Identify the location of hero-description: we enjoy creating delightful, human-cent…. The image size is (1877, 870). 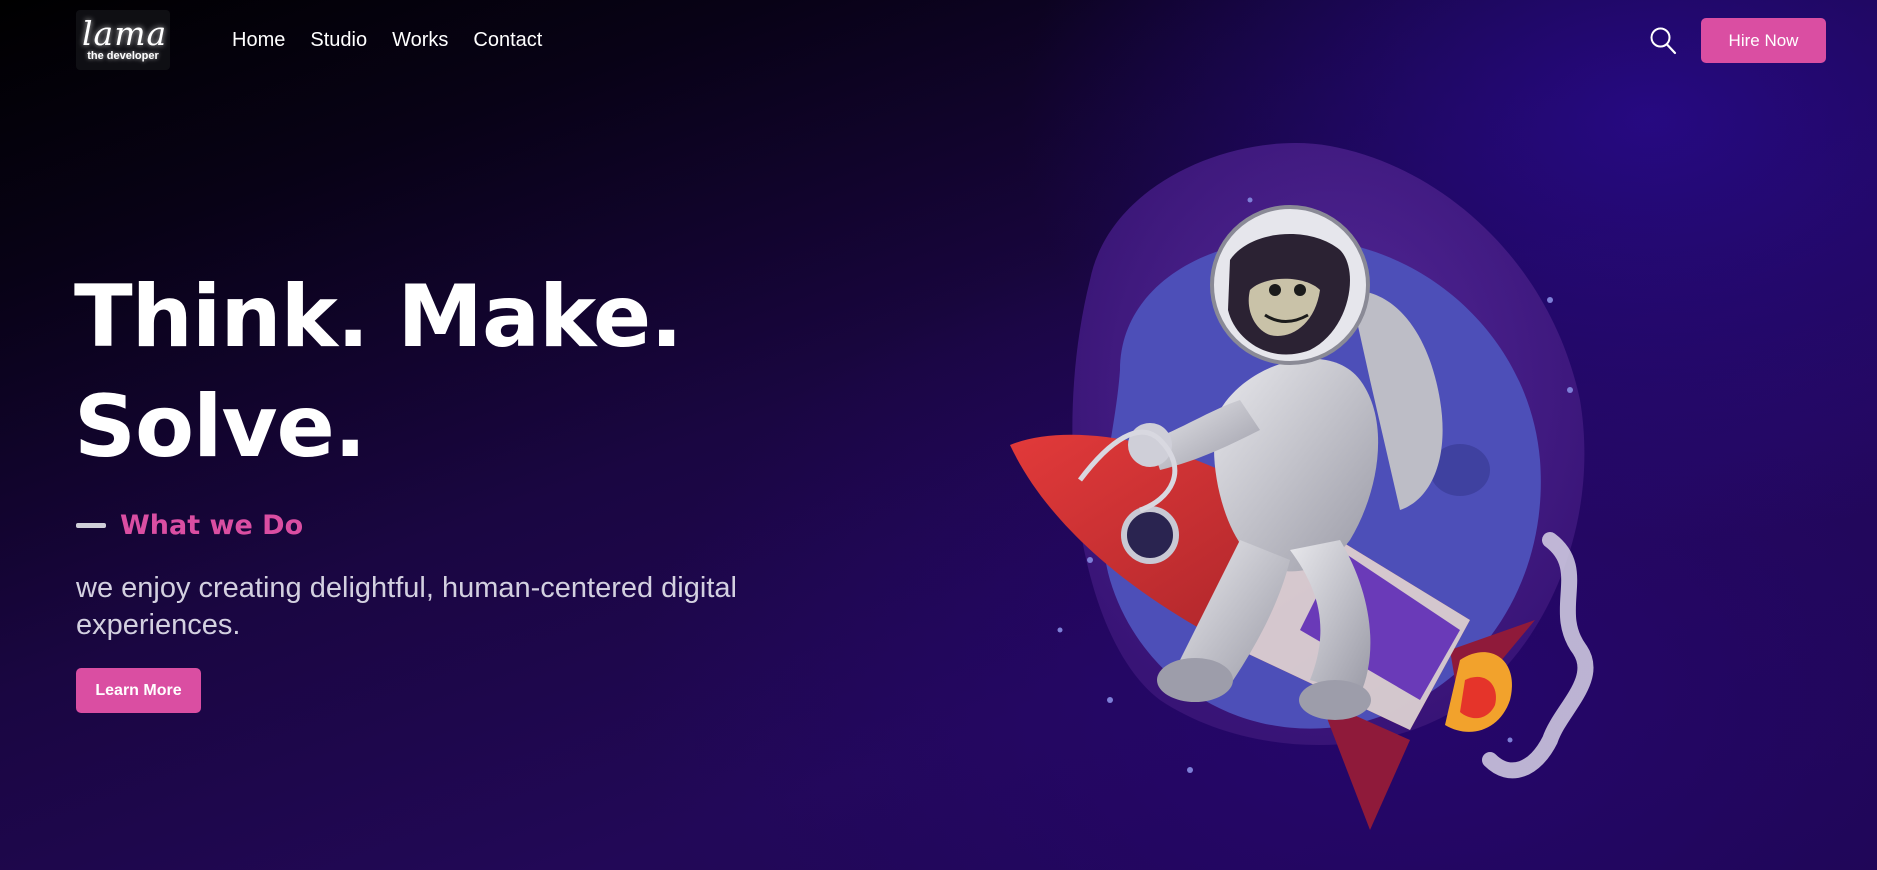
(406, 606).